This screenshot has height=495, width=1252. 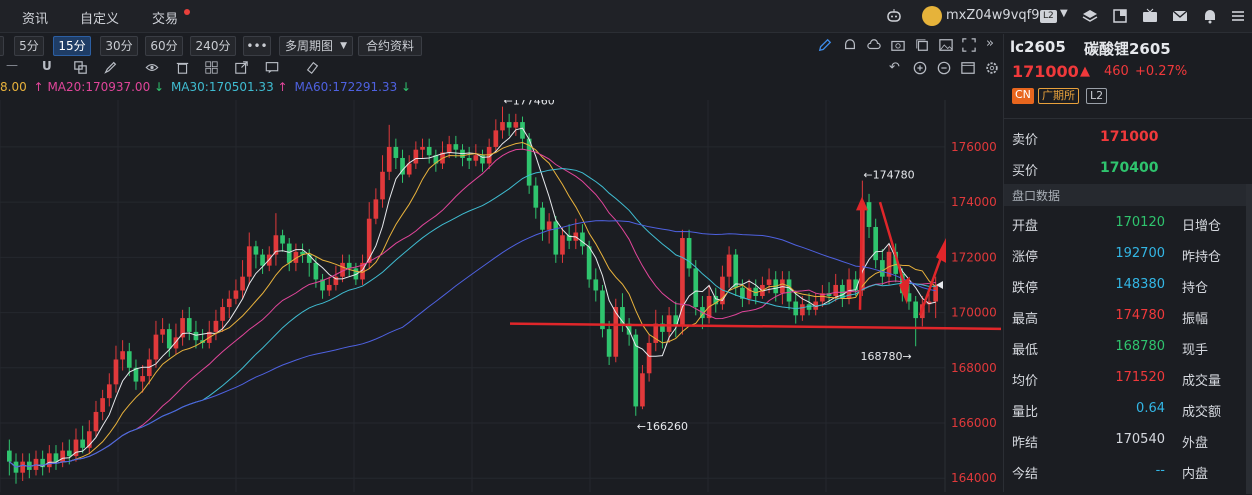 I want to click on row-label: 涨停, so click(x=1025, y=257).